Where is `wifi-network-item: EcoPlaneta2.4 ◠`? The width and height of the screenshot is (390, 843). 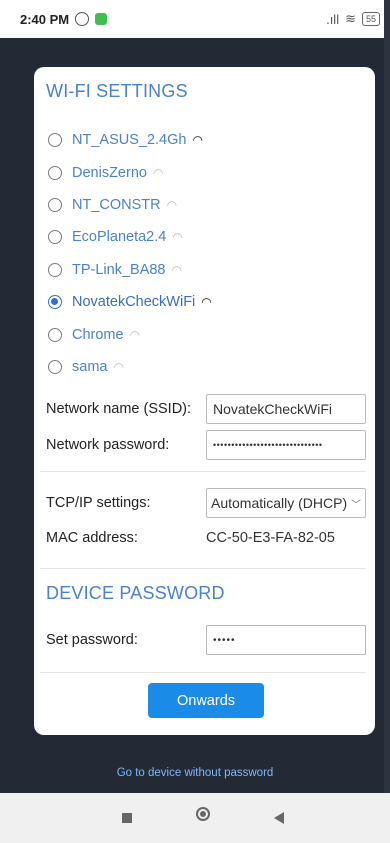 wifi-network-item: EcoPlaneta2.4 ◠ is located at coordinates (208, 237).